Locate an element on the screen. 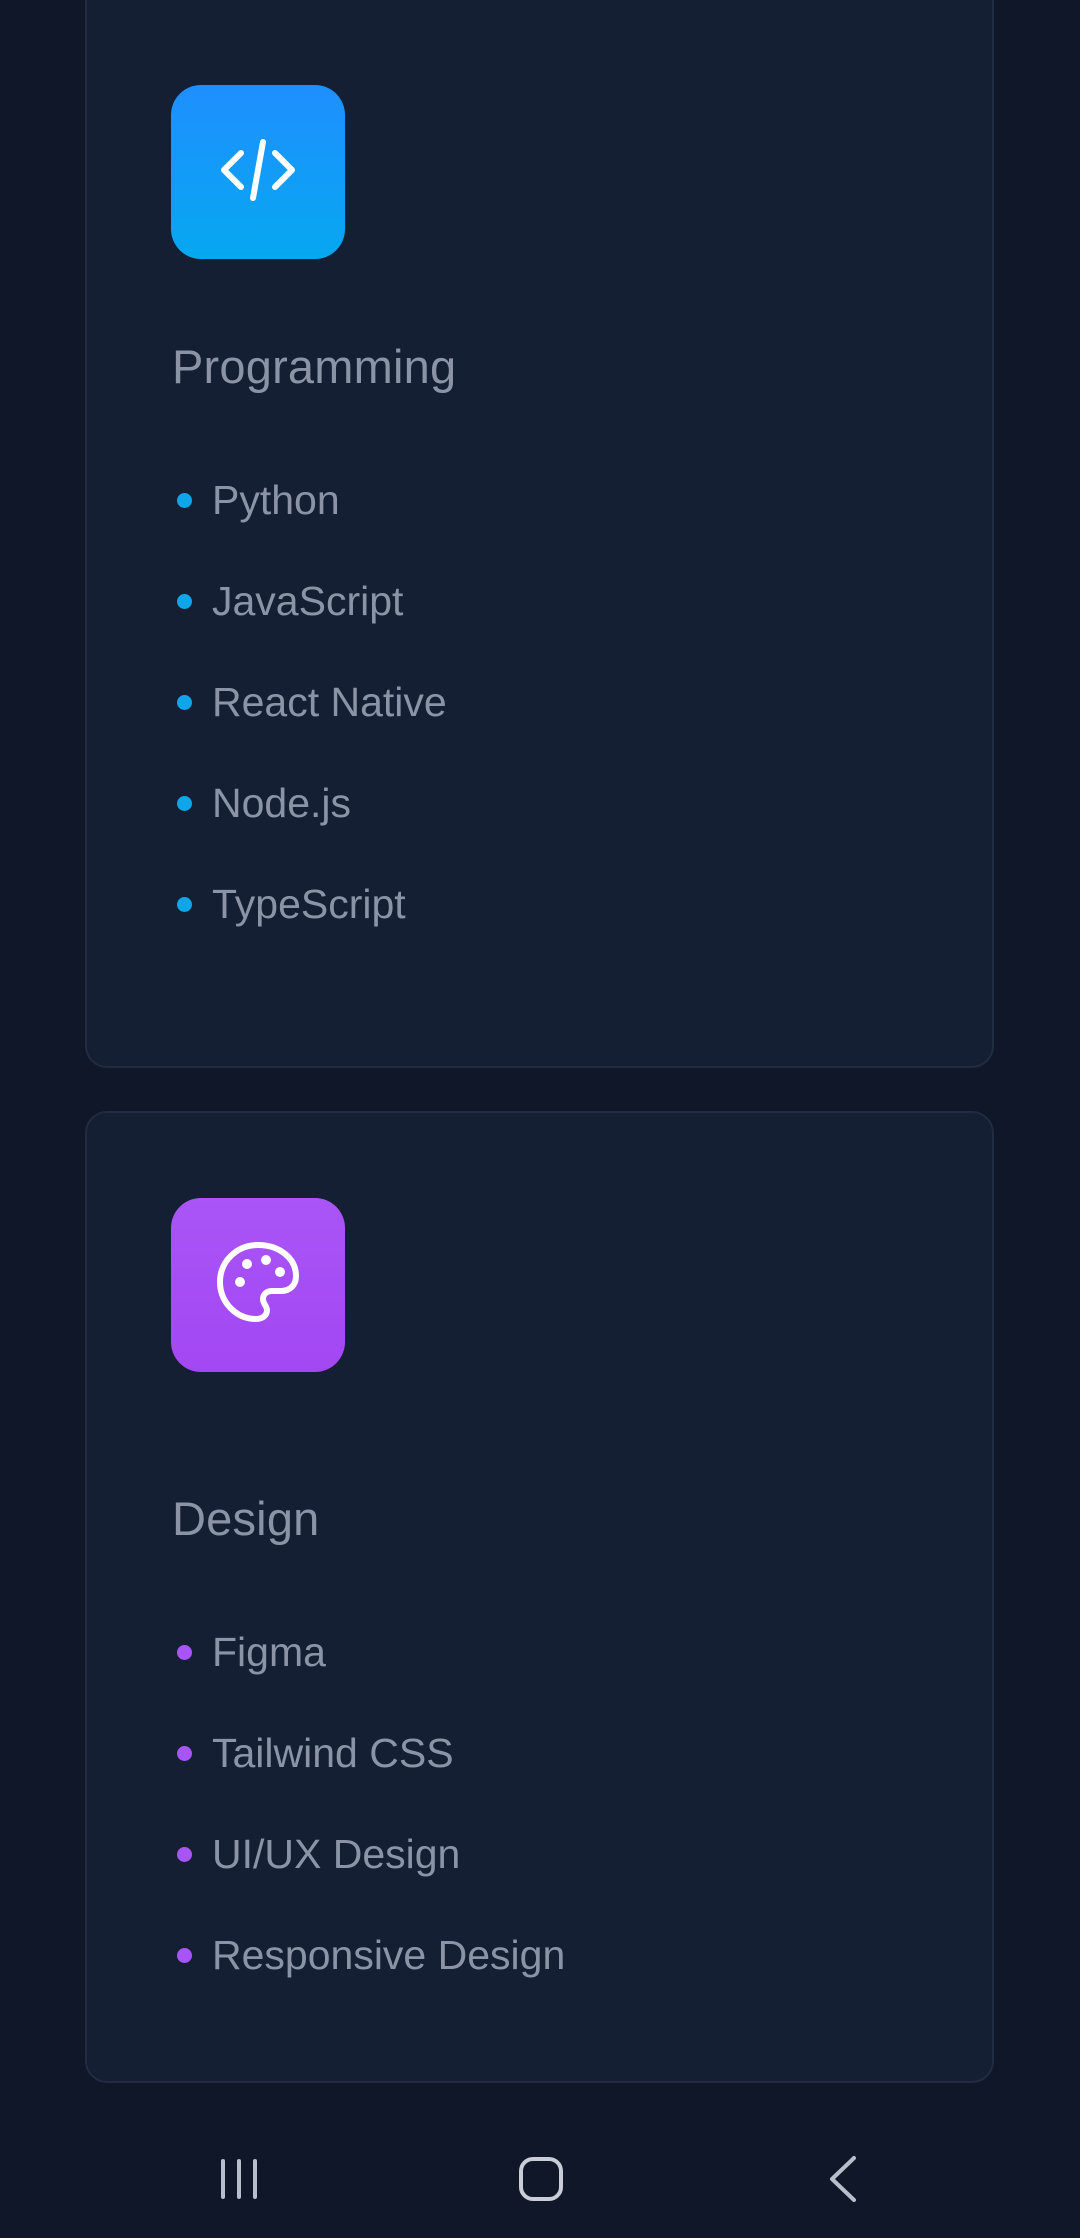 The height and width of the screenshot is (2238, 1080). skill-item: UI/UX Design is located at coordinates (371, 1854).